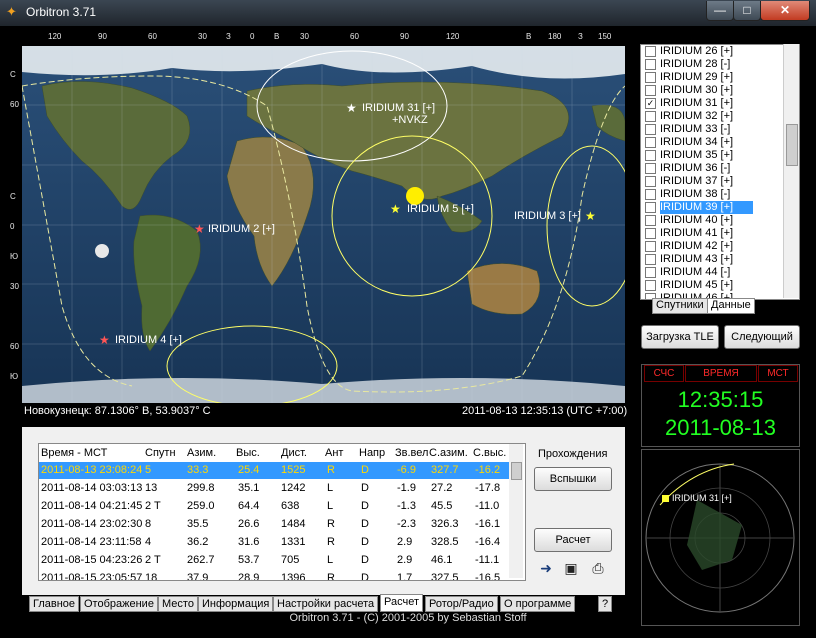 This screenshot has height=638, width=816. I want to click on calculate-button: Расчет, so click(573, 540).